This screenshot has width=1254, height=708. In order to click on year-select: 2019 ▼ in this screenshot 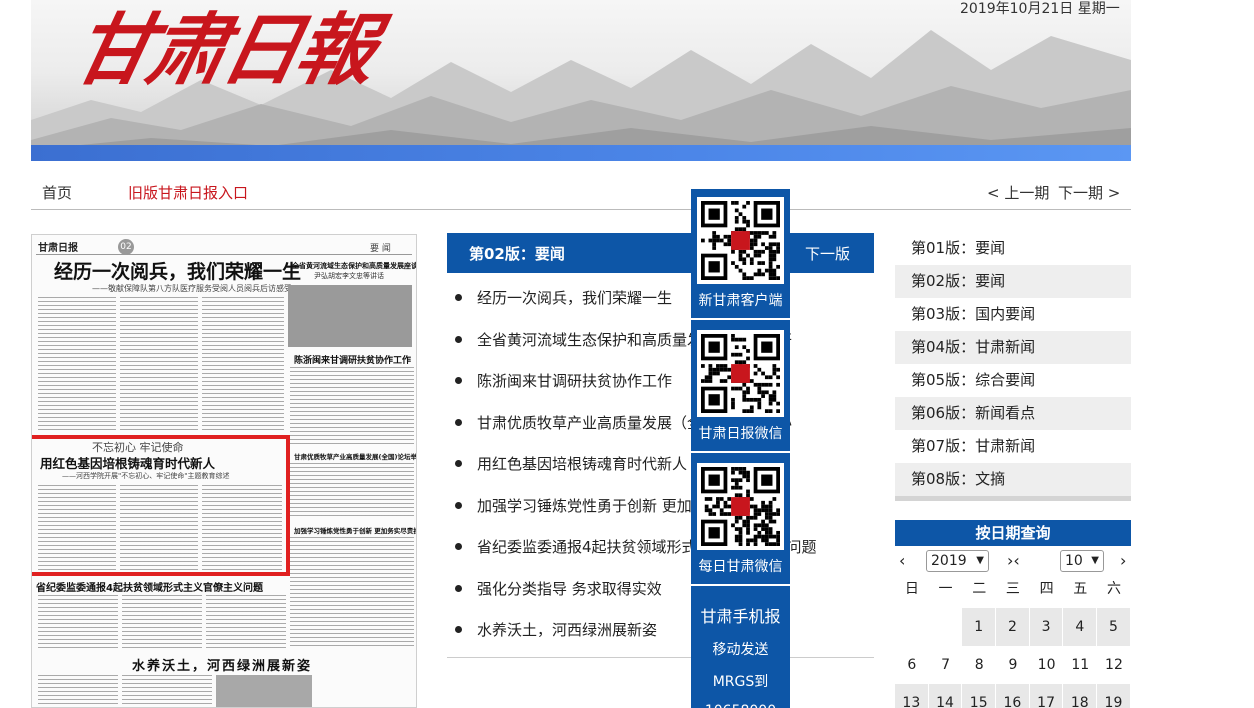, I will do `click(957, 561)`.